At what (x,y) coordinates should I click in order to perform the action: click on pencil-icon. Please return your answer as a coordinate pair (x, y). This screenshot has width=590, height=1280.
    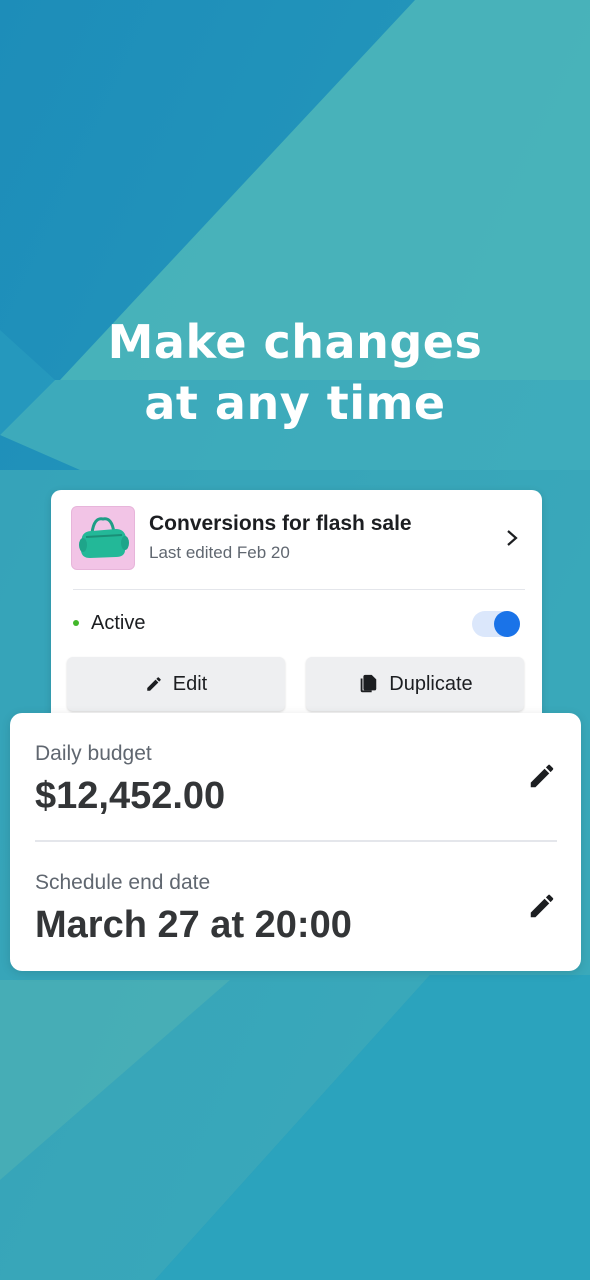
    Looking at the image, I should click on (154, 684).